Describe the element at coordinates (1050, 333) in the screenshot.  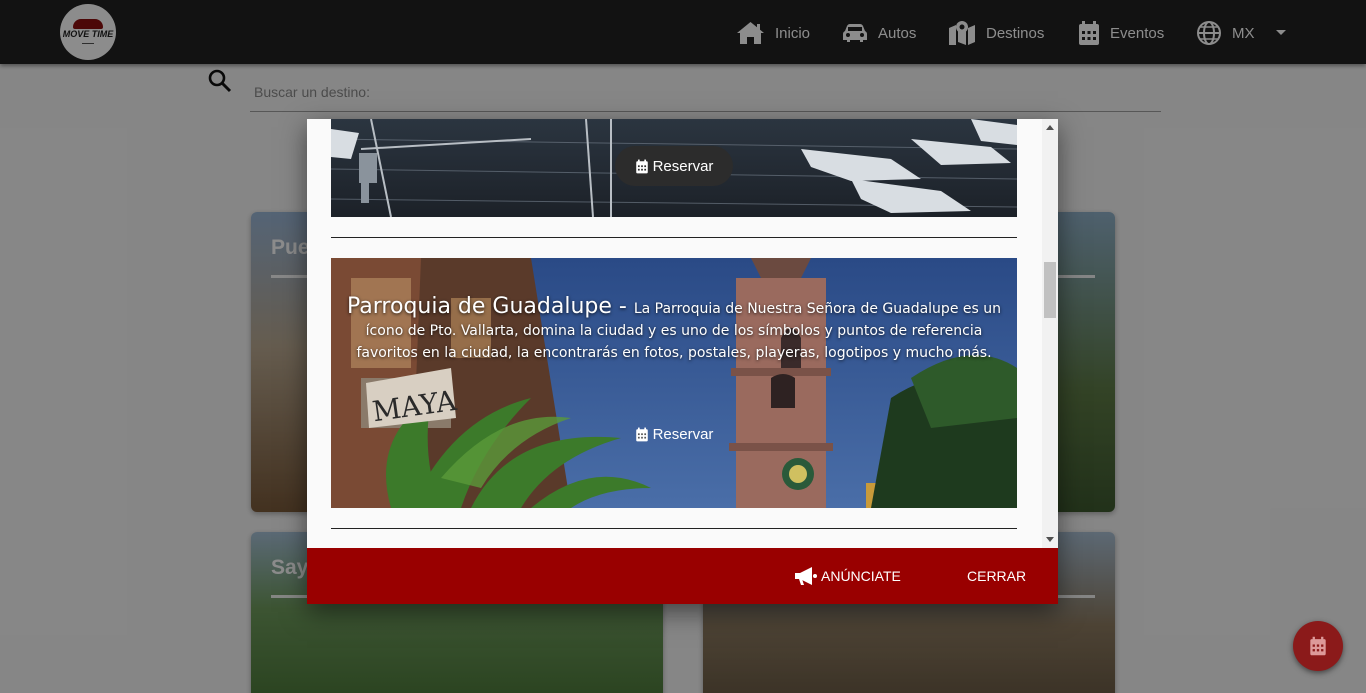
I see `modal-scrollbar` at that location.